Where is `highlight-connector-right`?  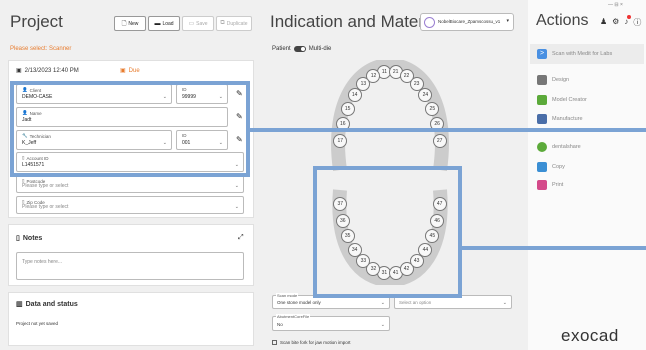 highlight-connector-right is located at coordinates (554, 248).